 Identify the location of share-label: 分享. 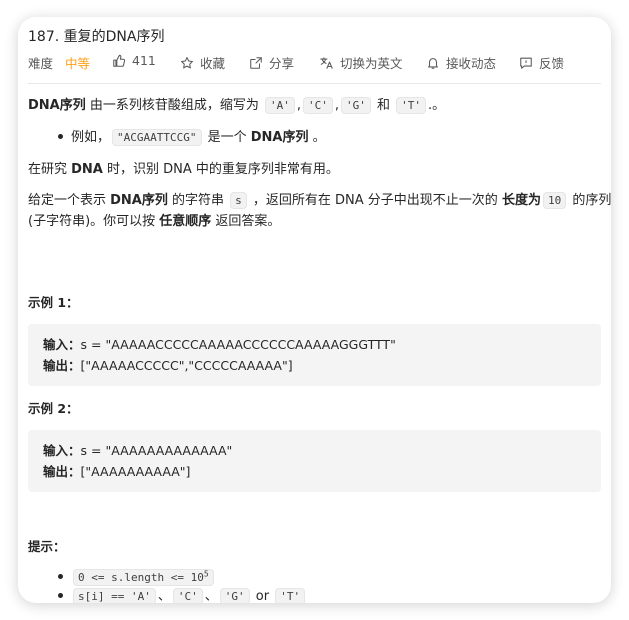
(282, 63).